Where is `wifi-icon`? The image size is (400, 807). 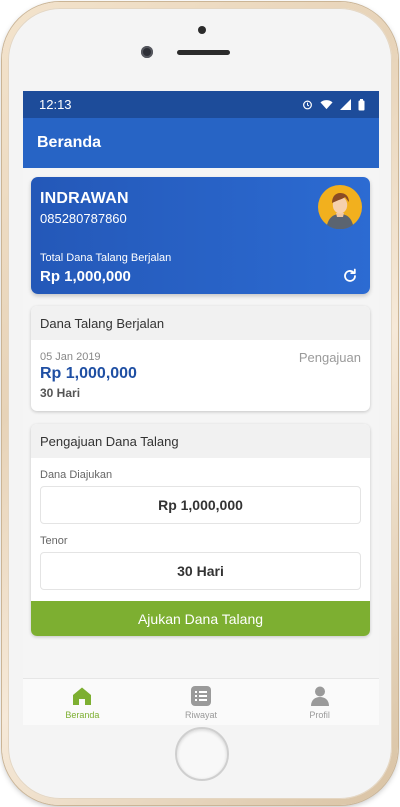
wifi-icon is located at coordinates (326, 105).